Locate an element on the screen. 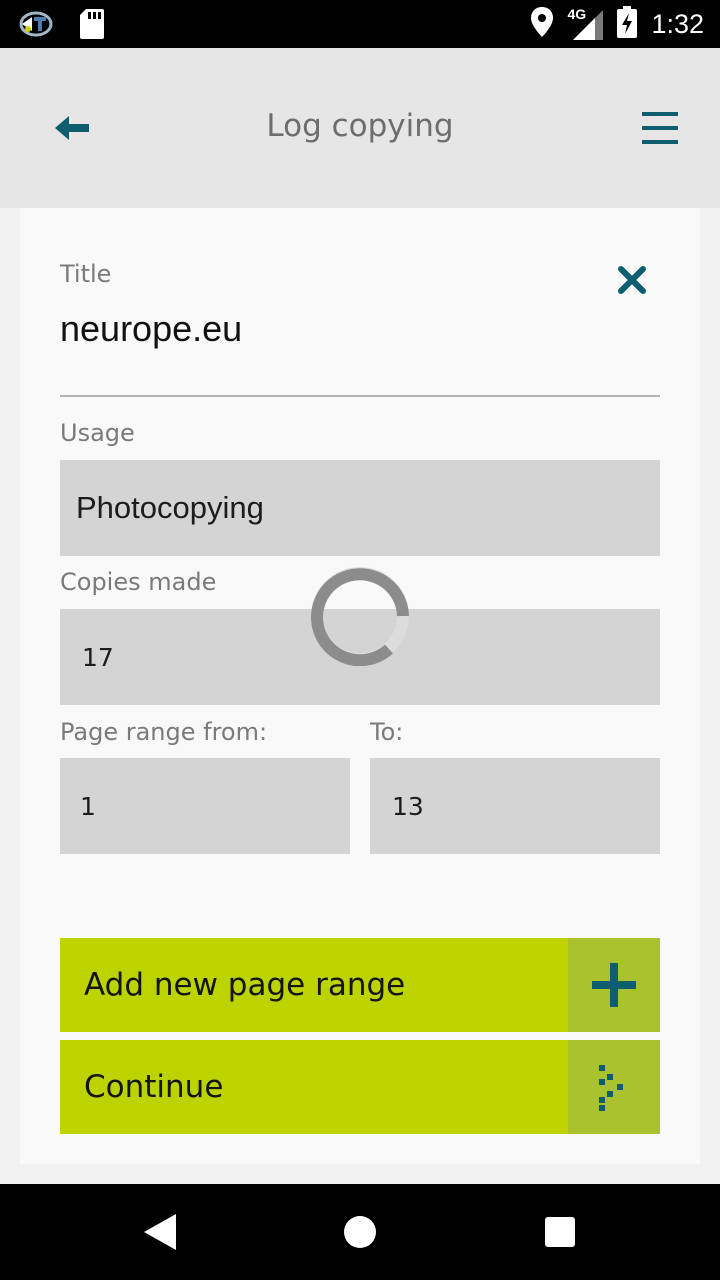  clear-title-button is located at coordinates (632, 280).